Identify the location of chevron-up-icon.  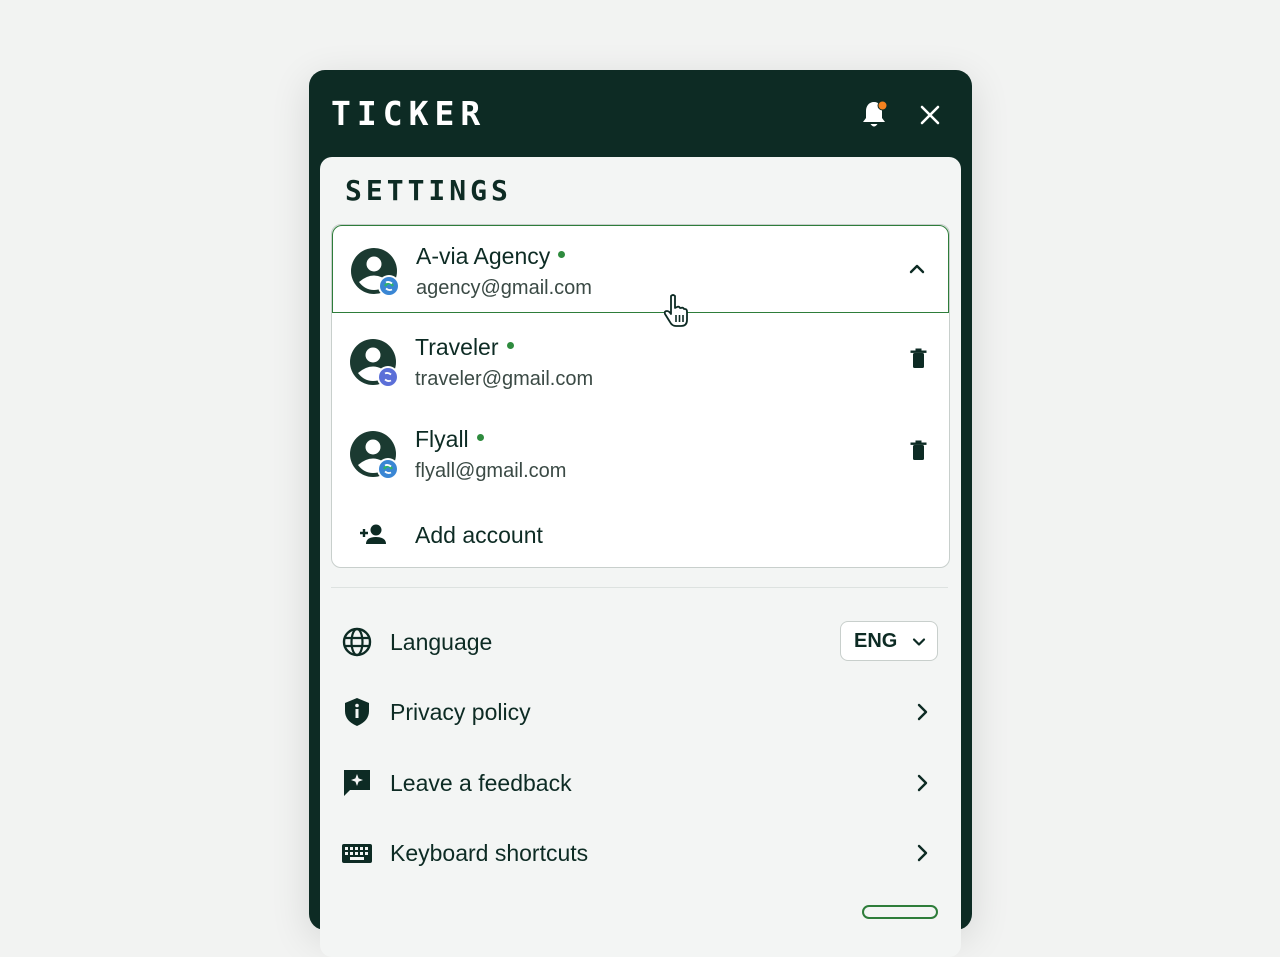
(917, 269).